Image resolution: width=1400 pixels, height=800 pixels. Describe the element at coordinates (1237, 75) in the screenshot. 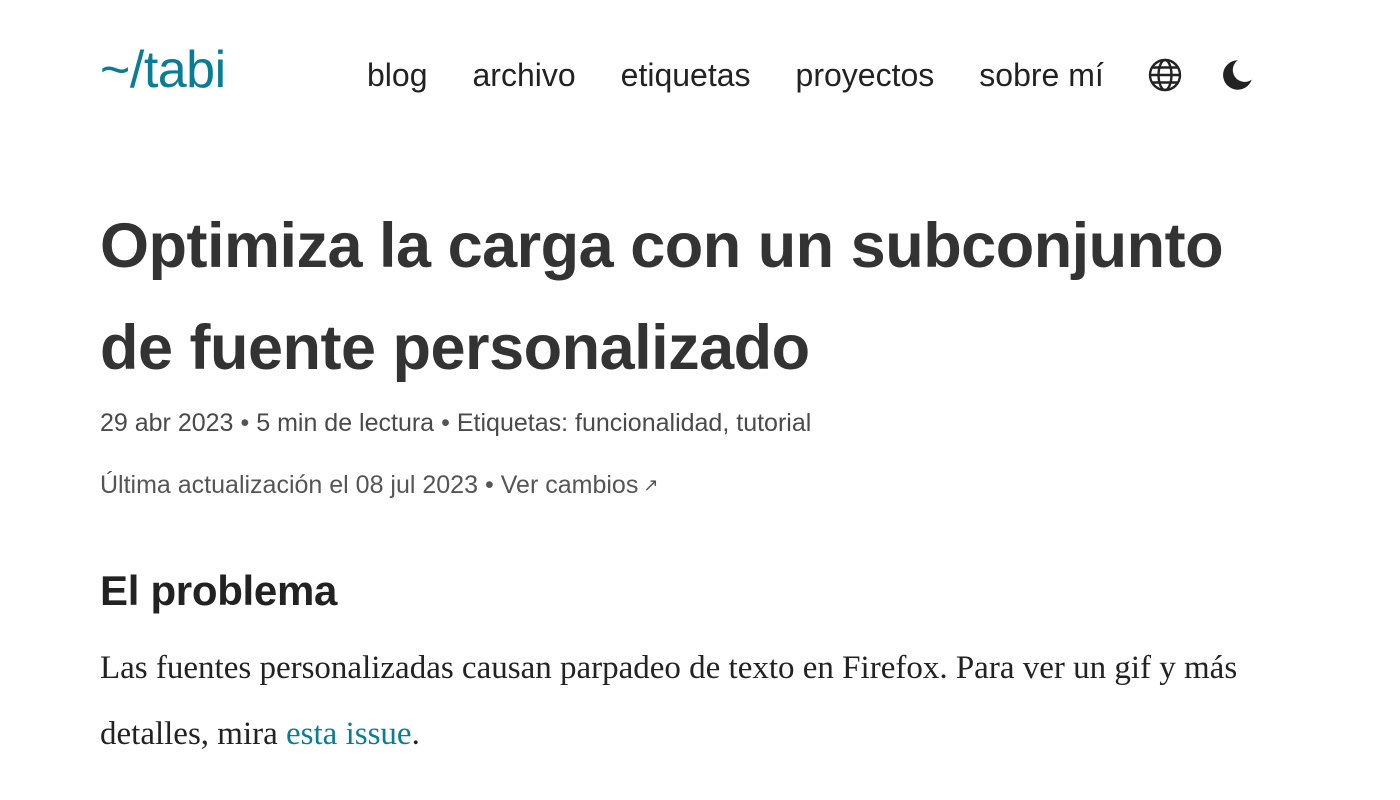

I see `moon-icon` at that location.